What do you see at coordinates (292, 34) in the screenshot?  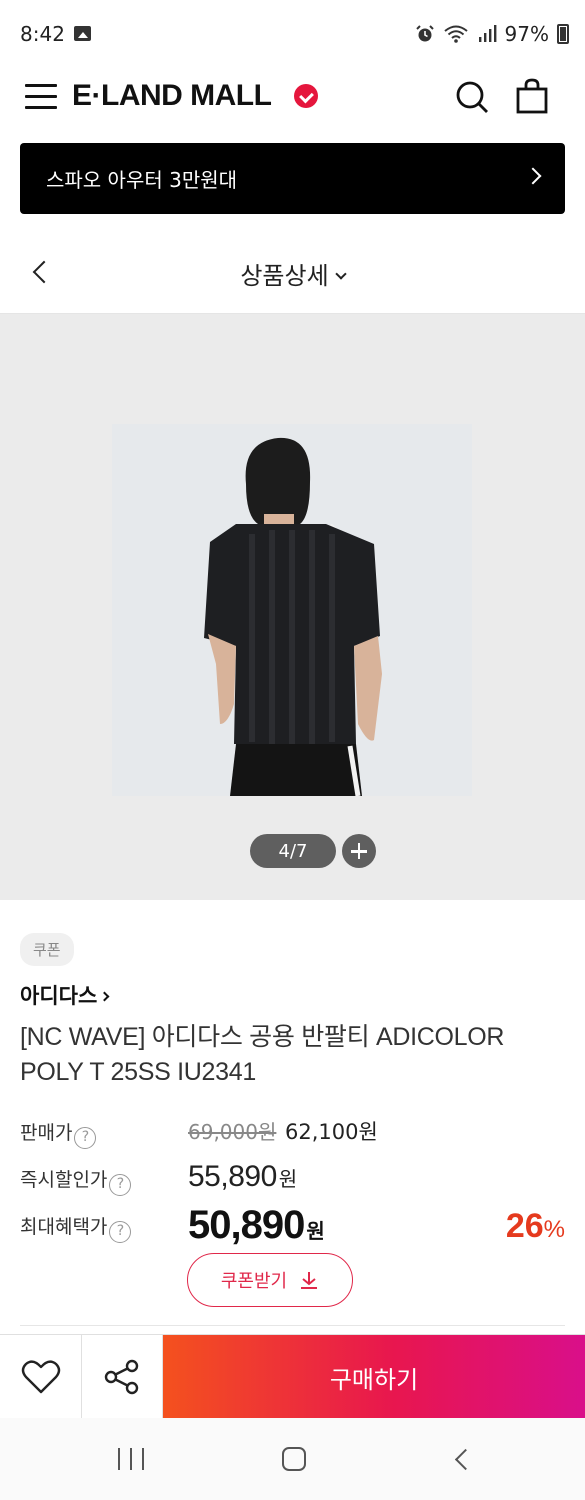 I see `status-bar: 8:42 97%` at bounding box center [292, 34].